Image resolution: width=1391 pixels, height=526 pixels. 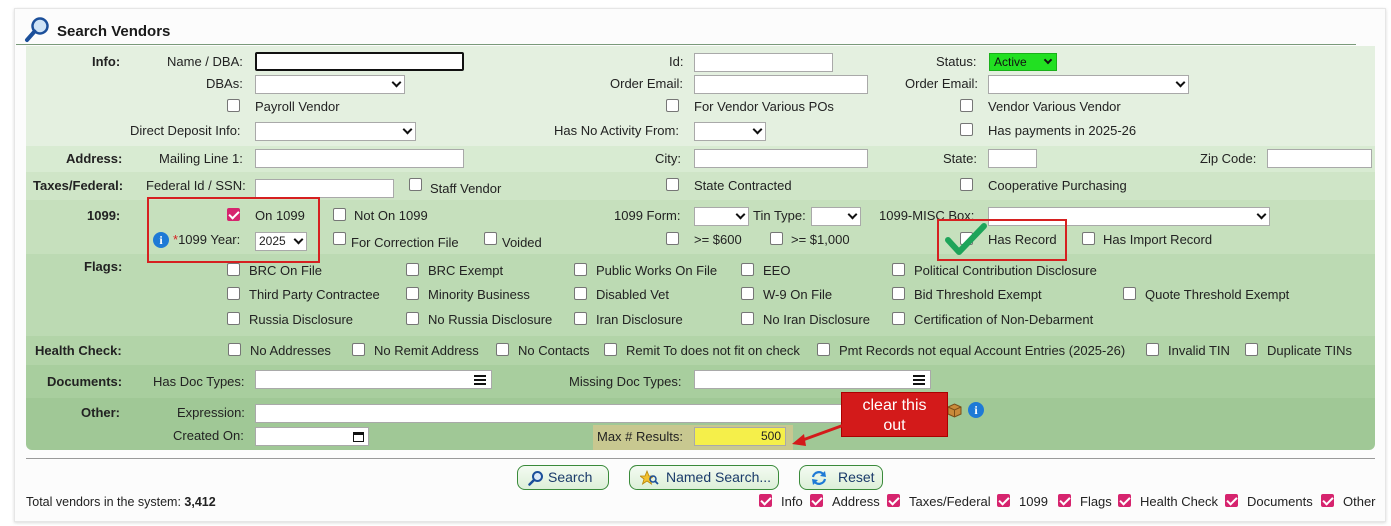 I want to click on for-vendor-various-checkbox, so click(x=672, y=105).